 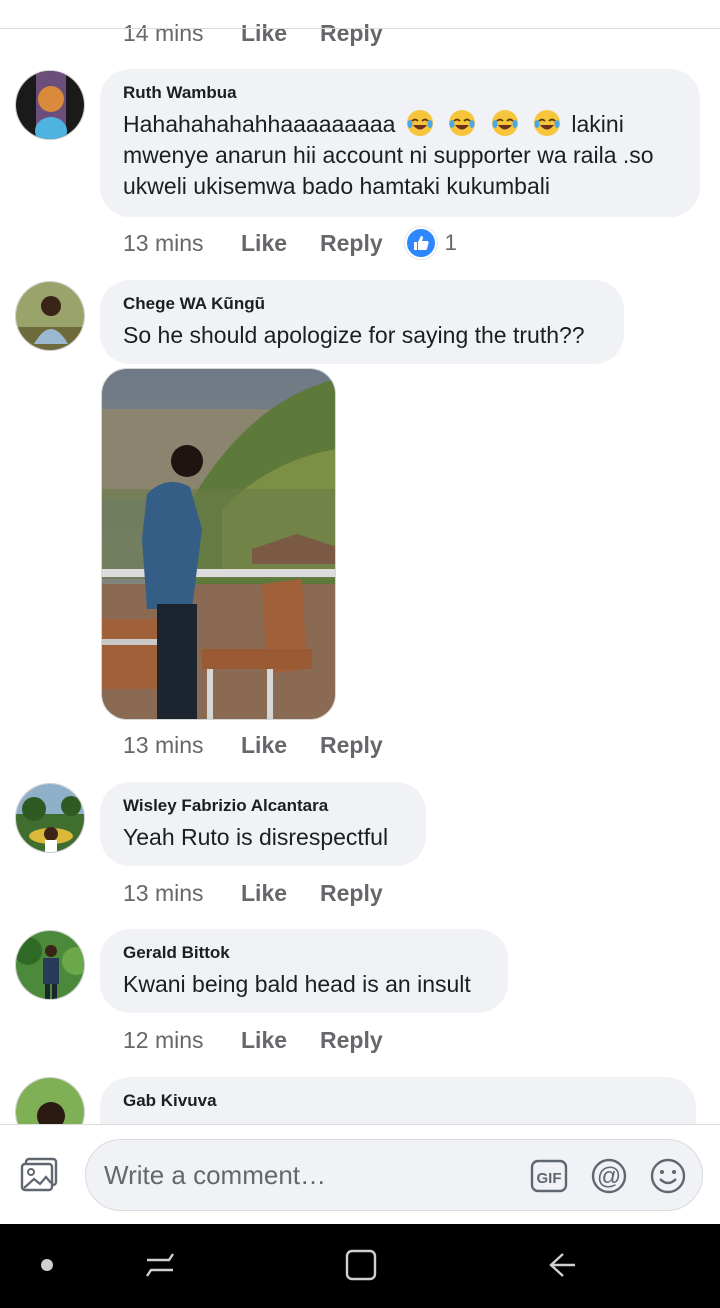 I want to click on comment-author: Gab Kivuva, so click(x=398, y=1101).